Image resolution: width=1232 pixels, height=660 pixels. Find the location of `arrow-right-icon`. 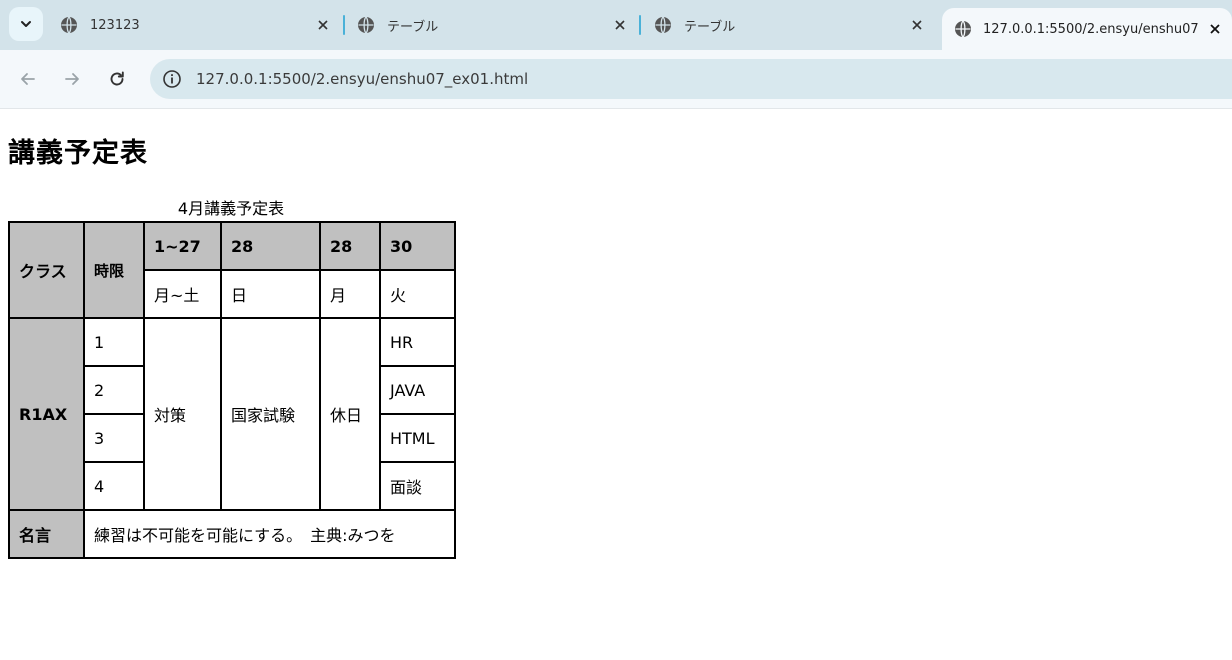

arrow-right-icon is located at coordinates (72, 79).